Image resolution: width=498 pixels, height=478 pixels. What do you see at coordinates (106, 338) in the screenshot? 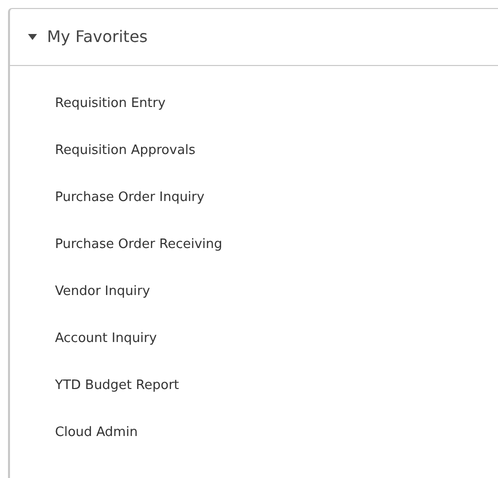
I see `favorite-link: Account Inquiry` at bounding box center [106, 338].